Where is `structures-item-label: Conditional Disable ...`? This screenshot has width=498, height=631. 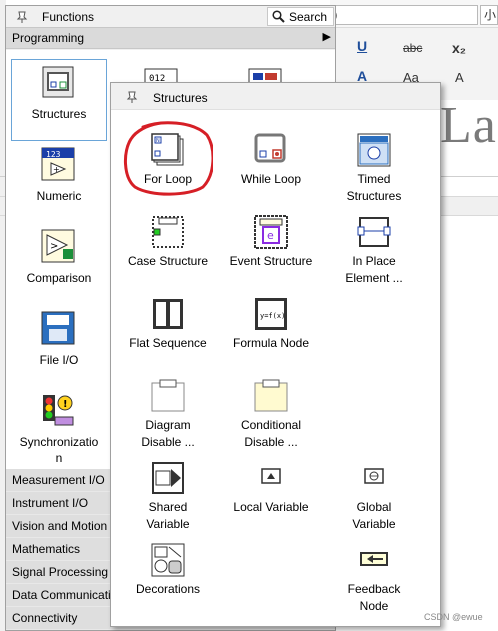
structures-item-label: Conditional Disable ... is located at coordinates (271, 433).